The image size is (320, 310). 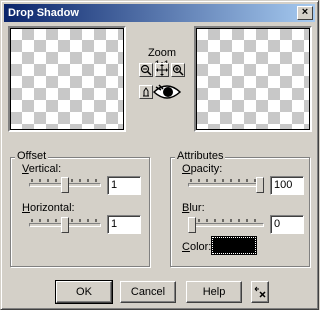 I want to click on blur-slider-ticks, so click(x=223, y=220).